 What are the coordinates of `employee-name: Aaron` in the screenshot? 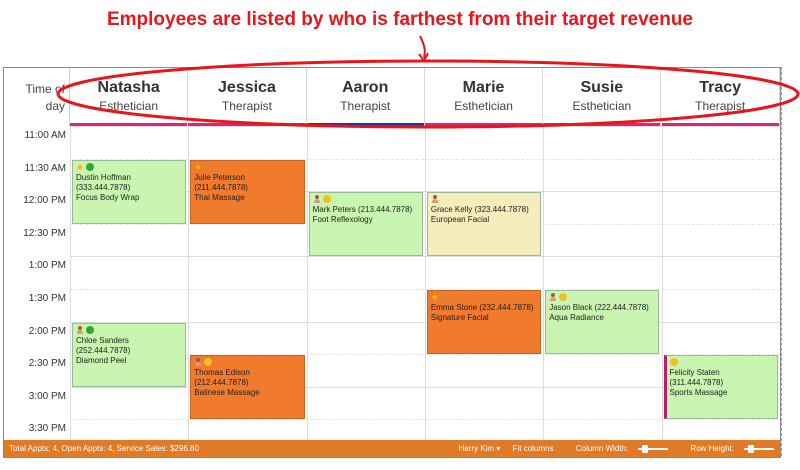 It's located at (365, 87).